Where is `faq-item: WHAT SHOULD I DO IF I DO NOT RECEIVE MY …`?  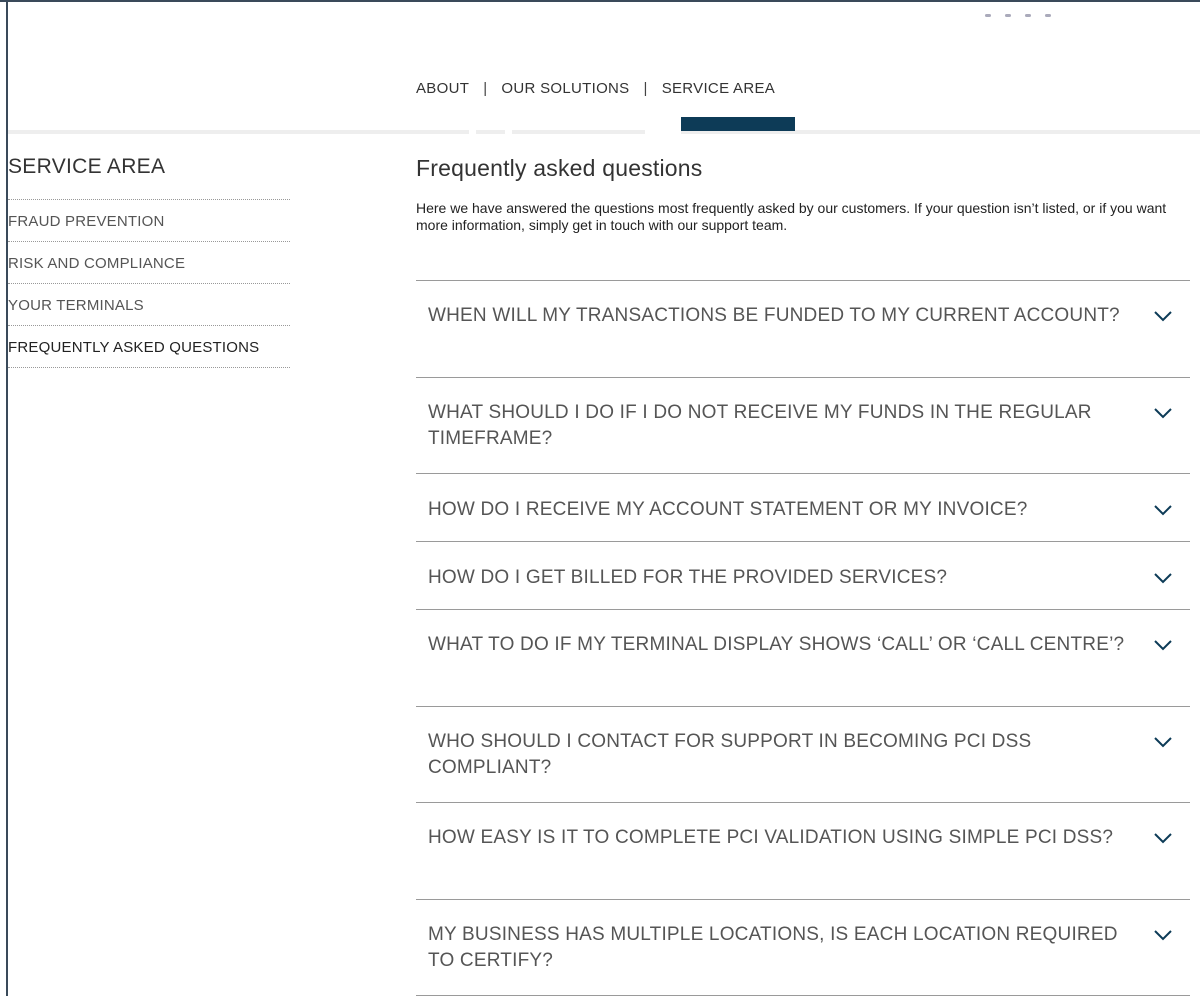
faq-item: WHAT SHOULD I DO IF I DO NOT RECEIVE MY … is located at coordinates (803, 426).